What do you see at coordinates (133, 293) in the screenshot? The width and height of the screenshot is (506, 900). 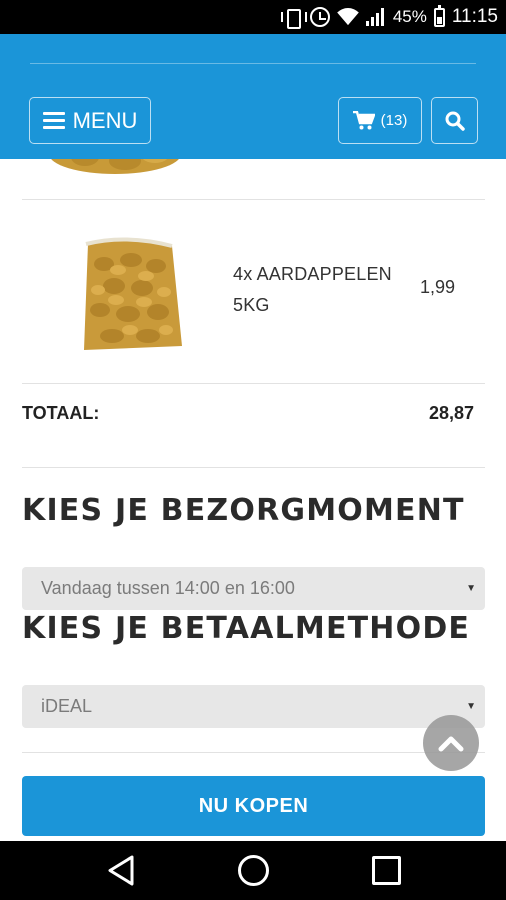 I see `potato-bag-image` at bounding box center [133, 293].